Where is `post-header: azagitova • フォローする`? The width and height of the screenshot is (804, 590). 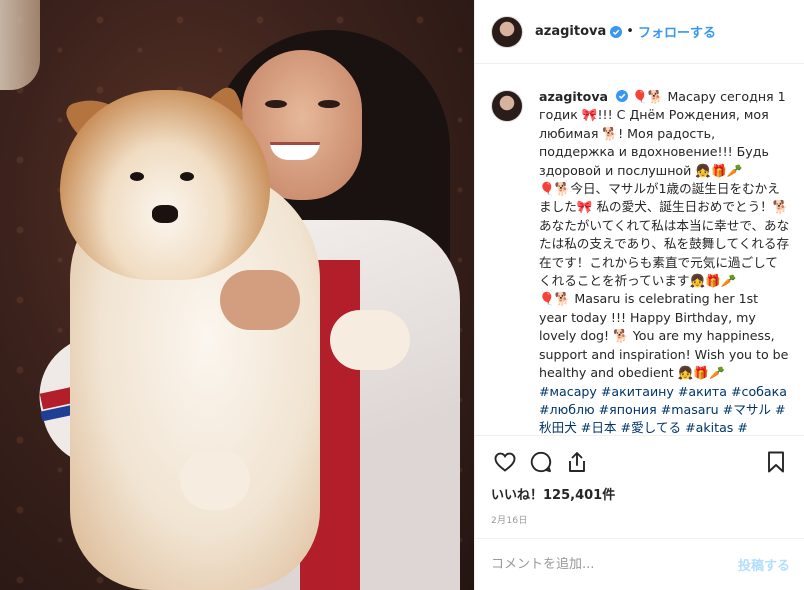 post-header: azagitova • フォローする is located at coordinates (639, 32).